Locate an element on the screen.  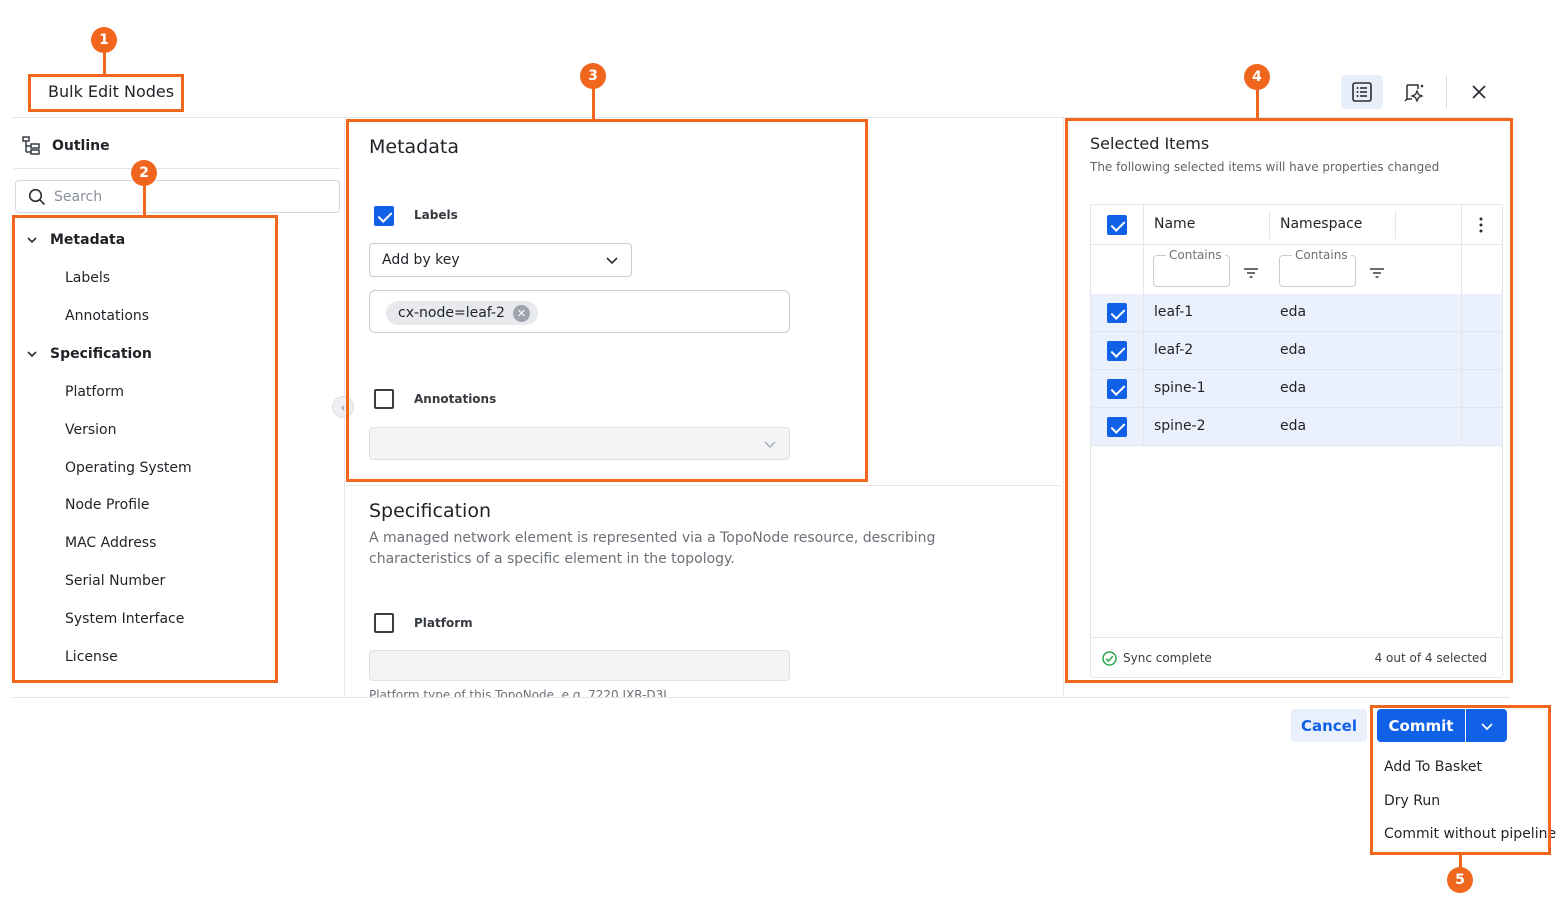
outline-divider is located at coordinates (177, 168).